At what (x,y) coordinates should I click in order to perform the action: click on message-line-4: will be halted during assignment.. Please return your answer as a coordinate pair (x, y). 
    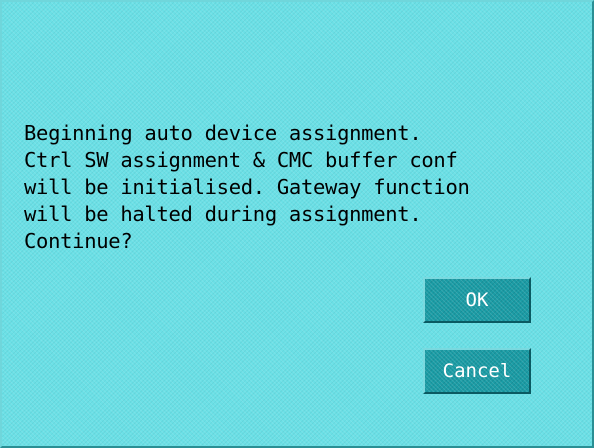
    Looking at the image, I should click on (223, 214).